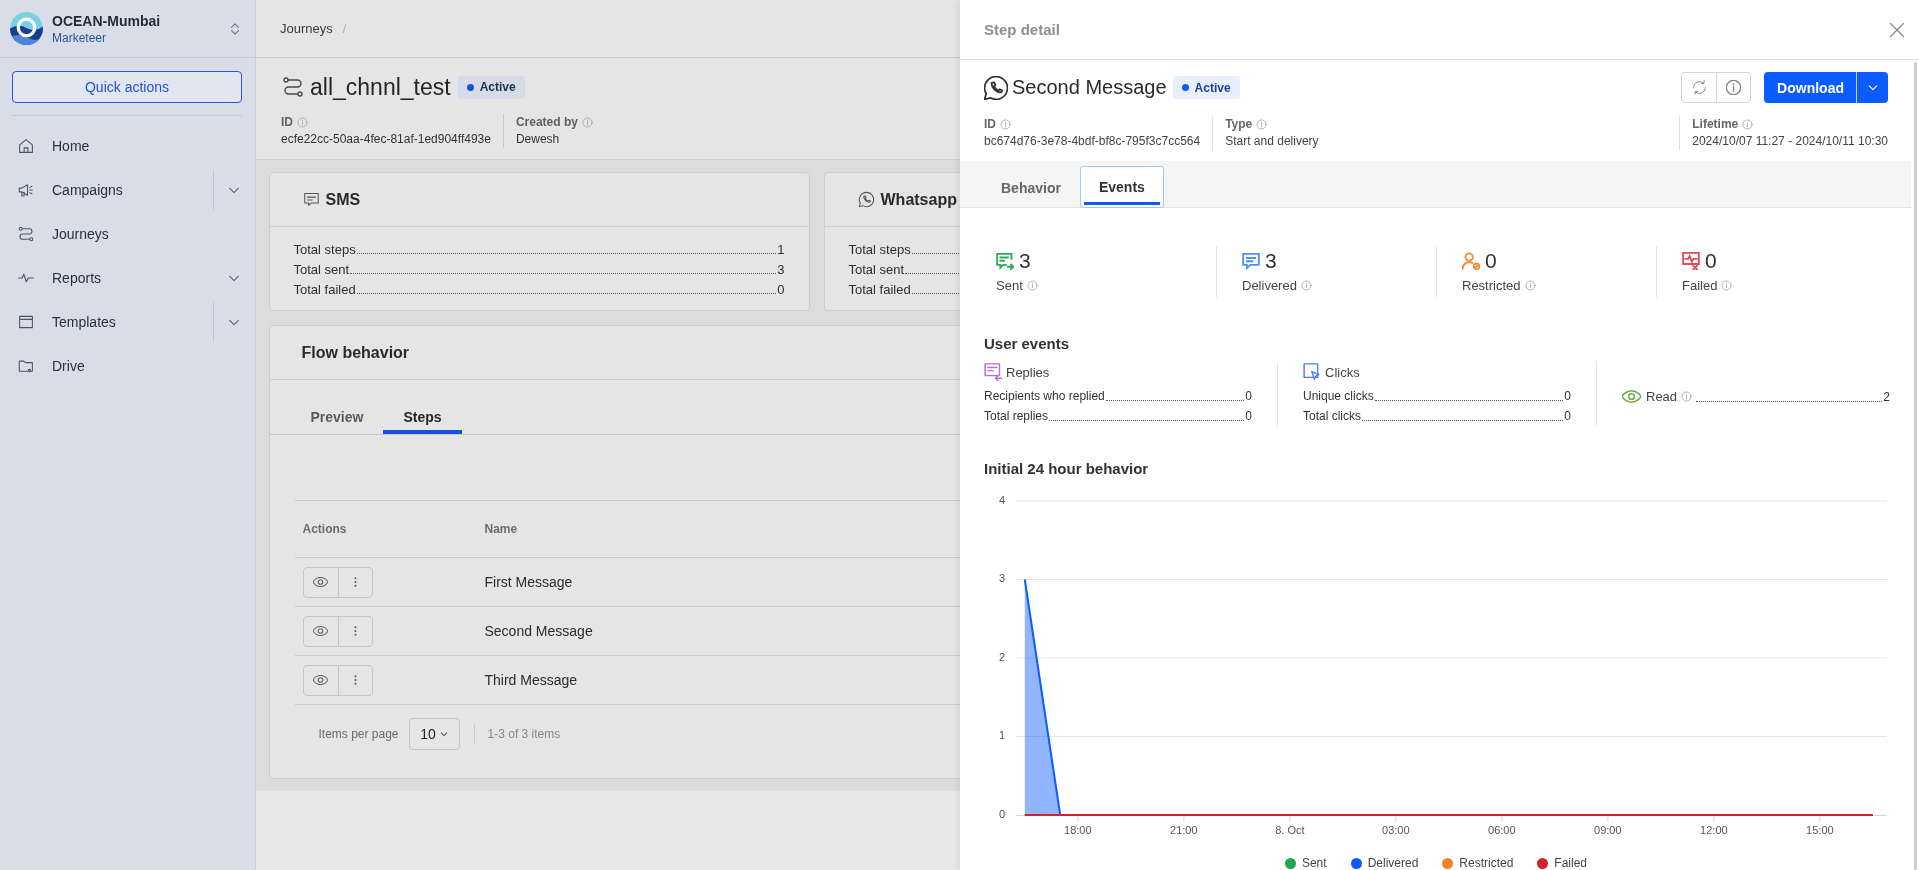 This screenshot has height=870, width=1919. I want to click on axis-label: 4, so click(1001, 499).